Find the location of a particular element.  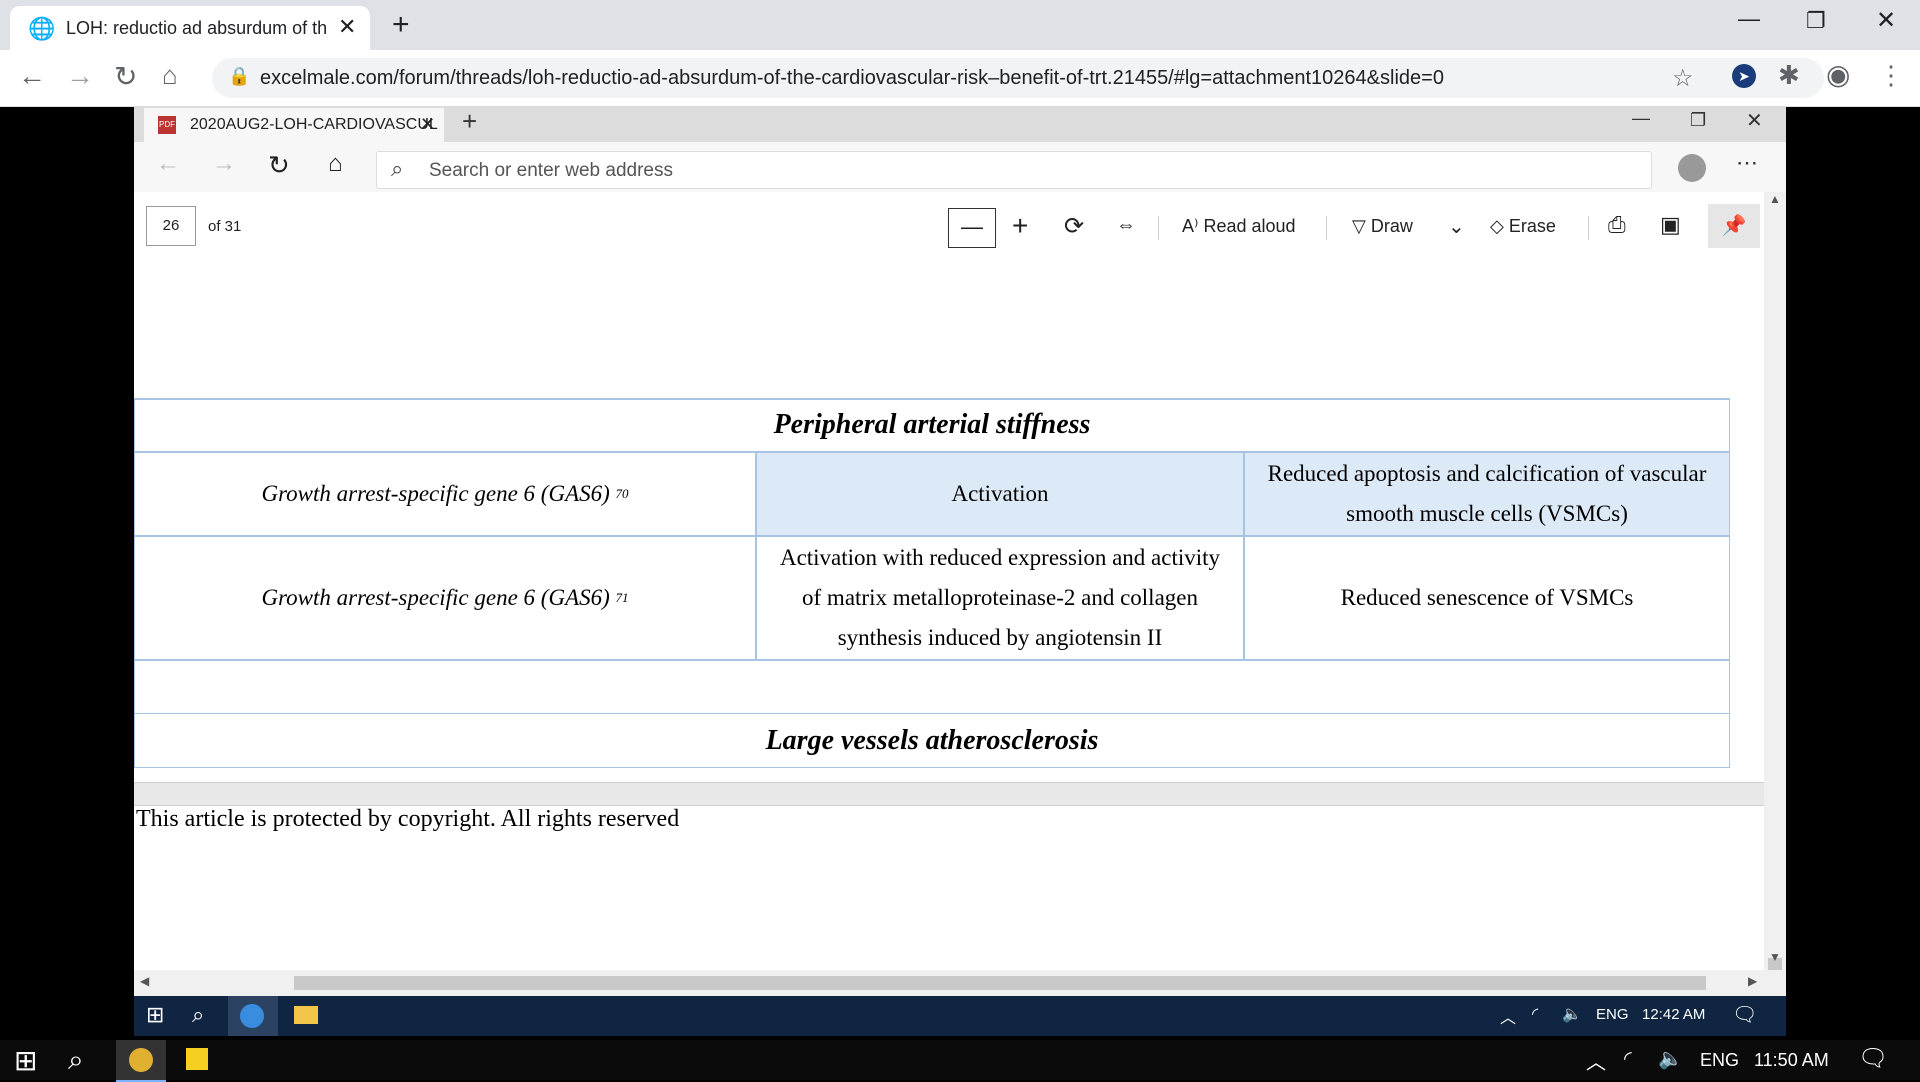

edge-profile-icon is located at coordinates (1692, 168).